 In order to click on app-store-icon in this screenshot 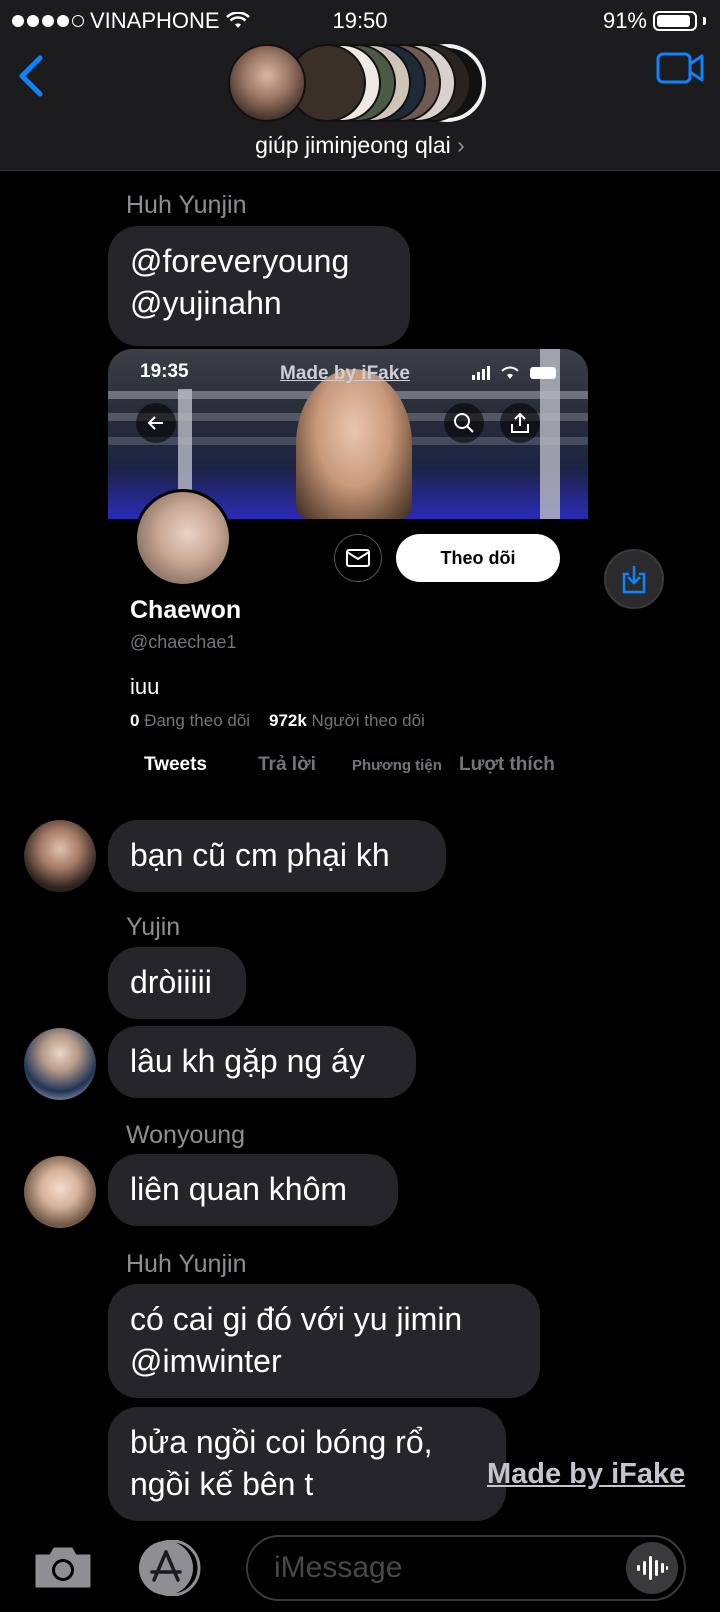, I will do `click(170, 1568)`.